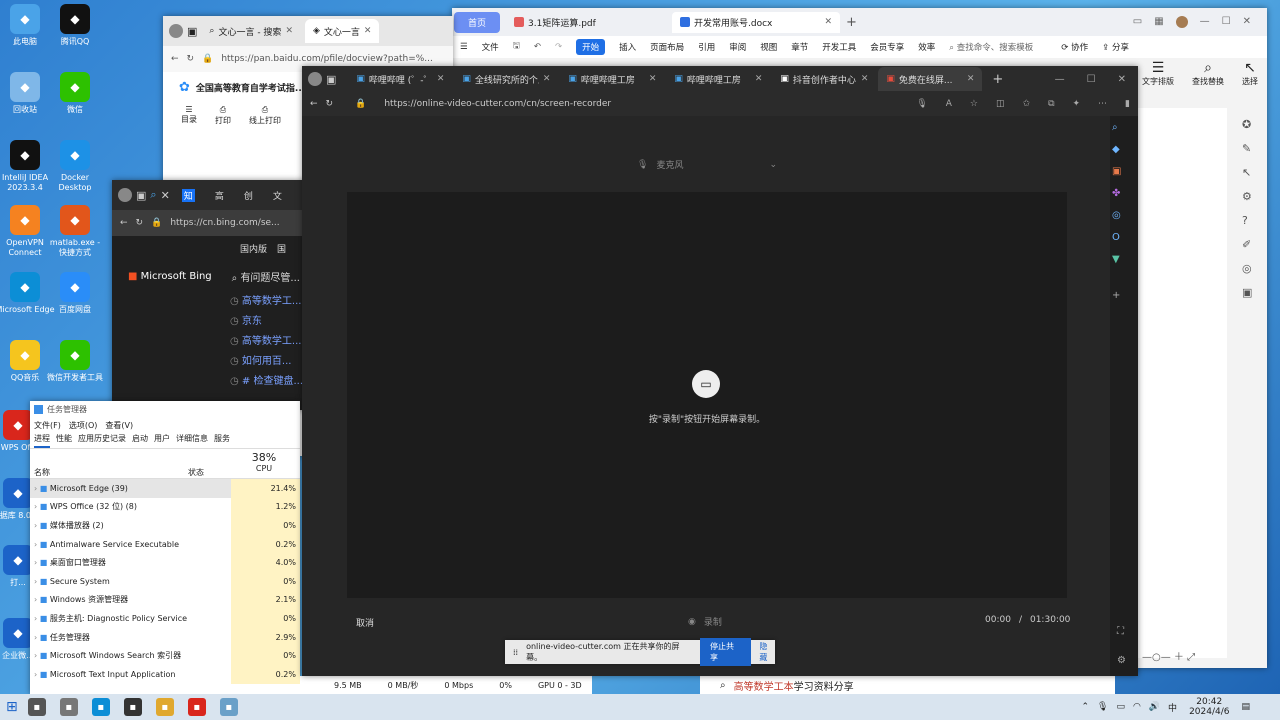  I want to click on table-row: › ■ 任务管理器 2.9%, so click(165, 637).